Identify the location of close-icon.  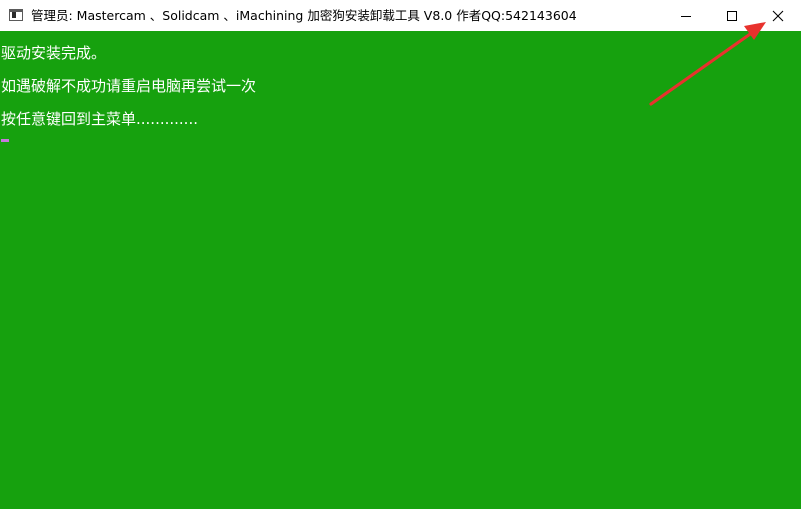
(778, 15).